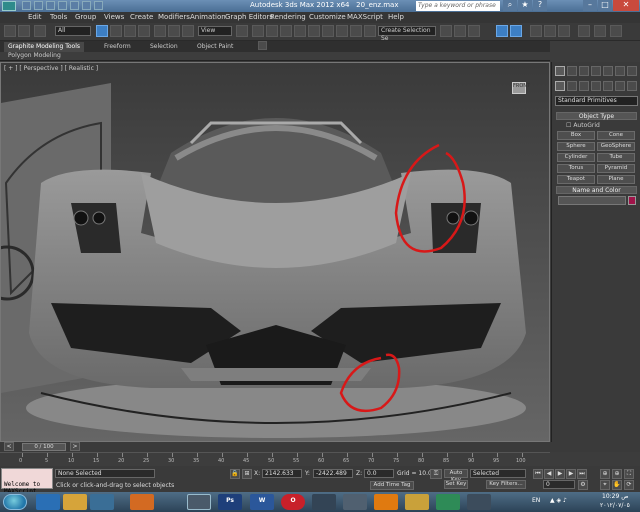  I want to click on menu-tools: Tools, so click(58, 17).